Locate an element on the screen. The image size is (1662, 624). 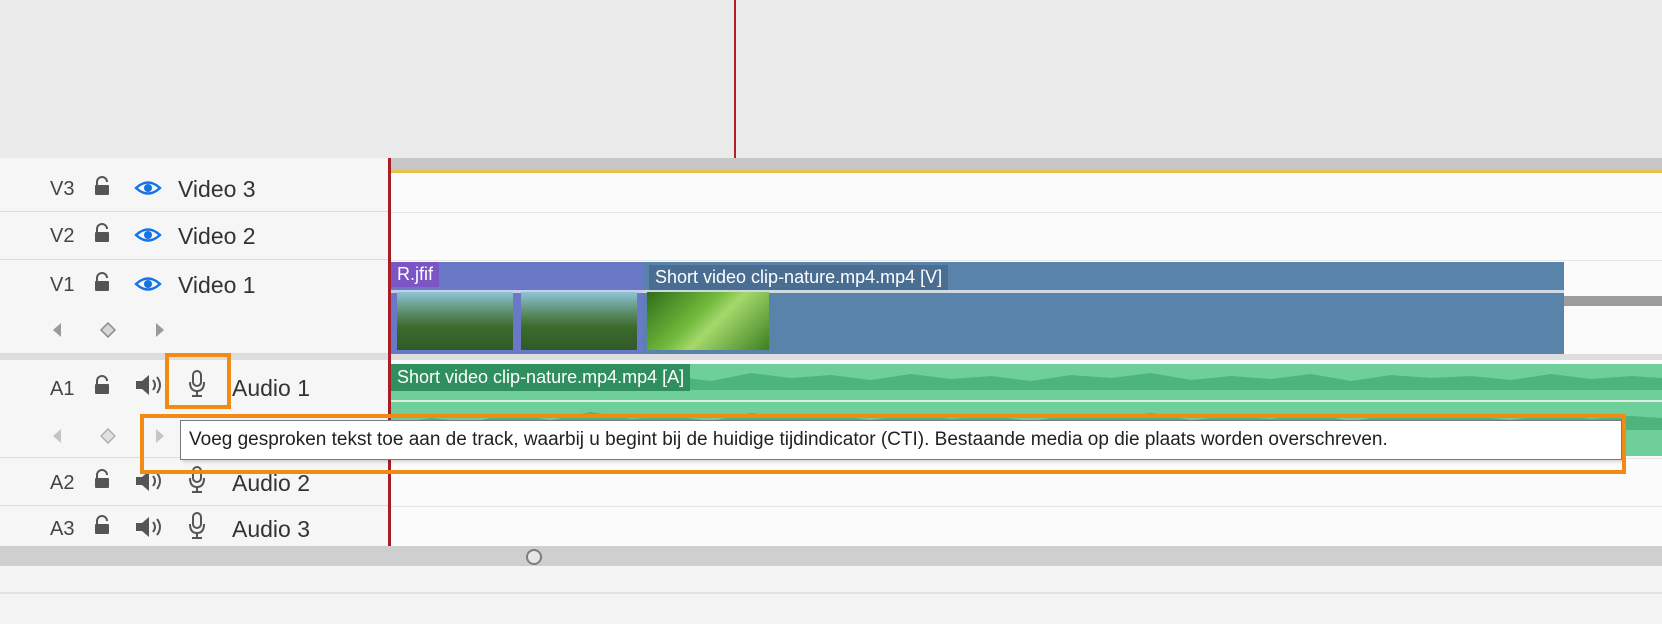
track-name: Audio 2 is located at coordinates (271, 483).